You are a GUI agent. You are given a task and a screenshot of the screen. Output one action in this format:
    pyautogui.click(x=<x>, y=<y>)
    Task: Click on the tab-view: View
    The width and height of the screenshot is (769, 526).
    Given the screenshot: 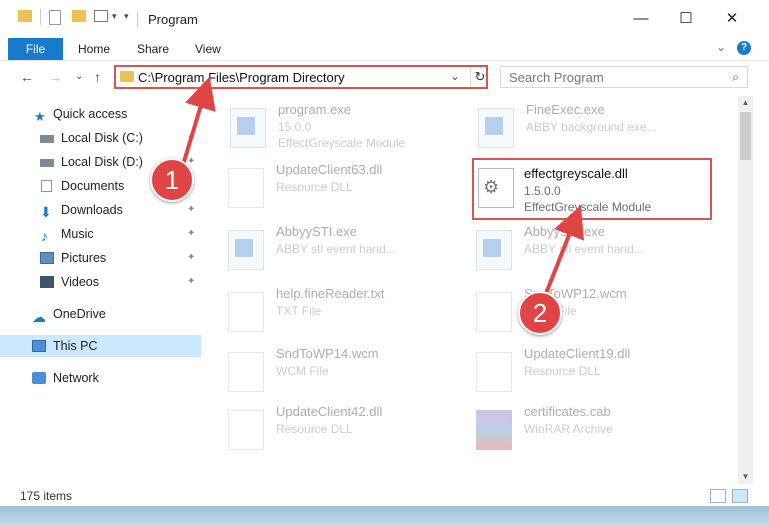 What is the action you would take?
    pyautogui.click(x=208, y=49)
    